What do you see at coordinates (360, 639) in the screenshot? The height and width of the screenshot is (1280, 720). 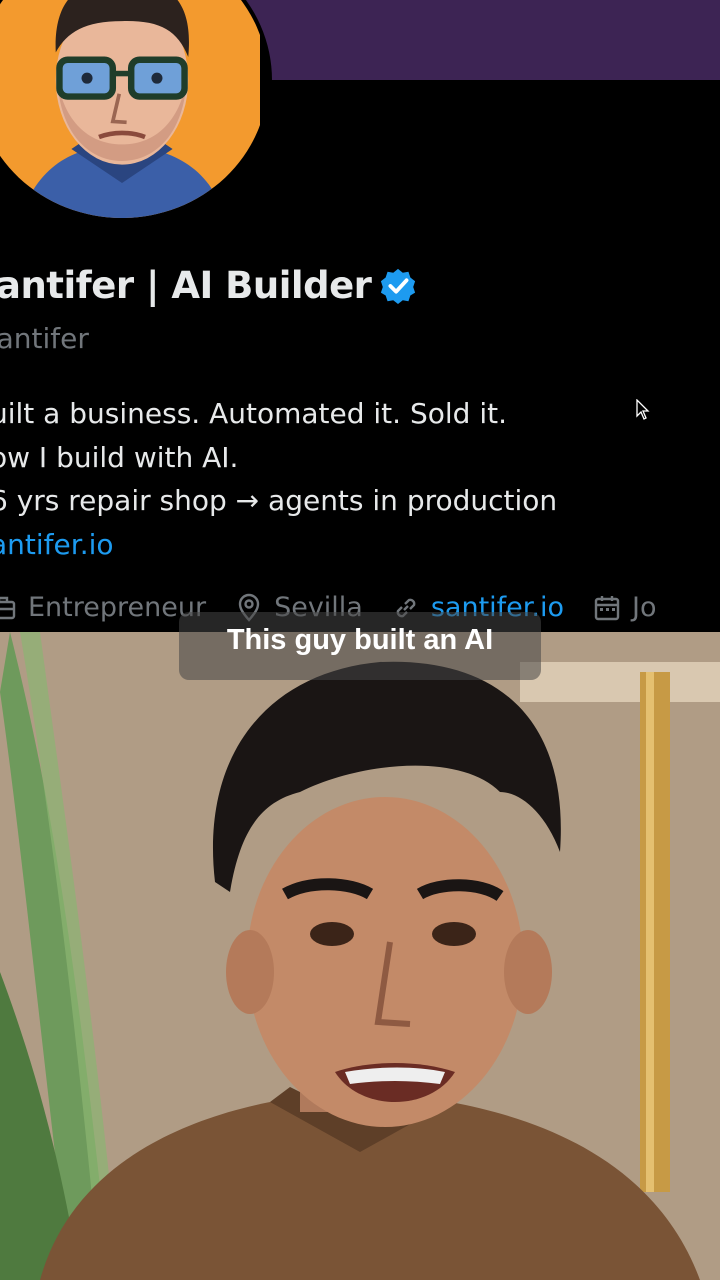 I see `caption-text: This guy built an AI` at bounding box center [360, 639].